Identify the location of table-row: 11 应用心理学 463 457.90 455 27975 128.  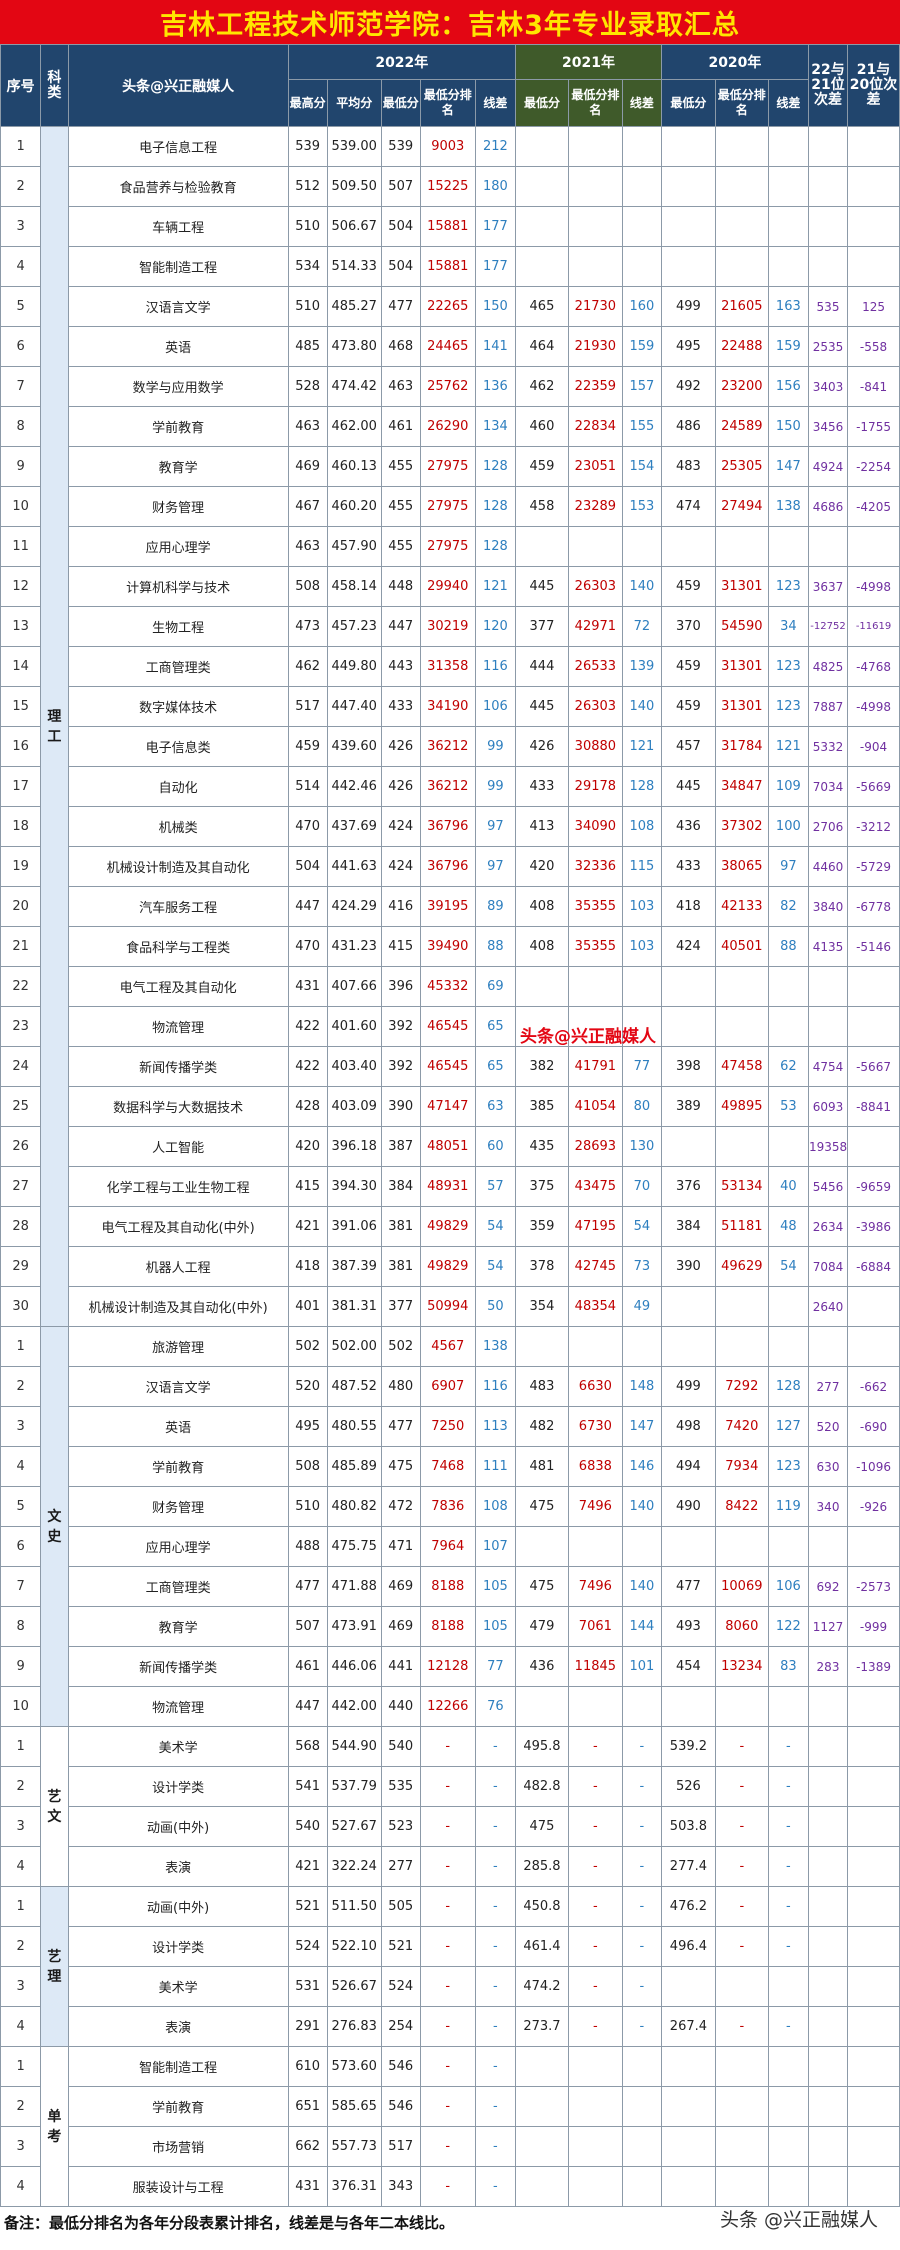
(450, 546).